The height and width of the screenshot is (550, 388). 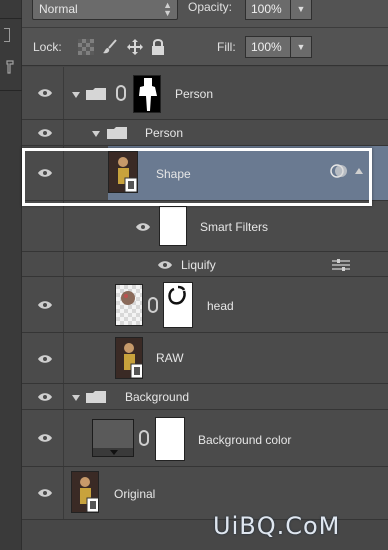 What do you see at coordinates (170, 358) in the screenshot?
I see `layer-name: RAW` at bounding box center [170, 358].